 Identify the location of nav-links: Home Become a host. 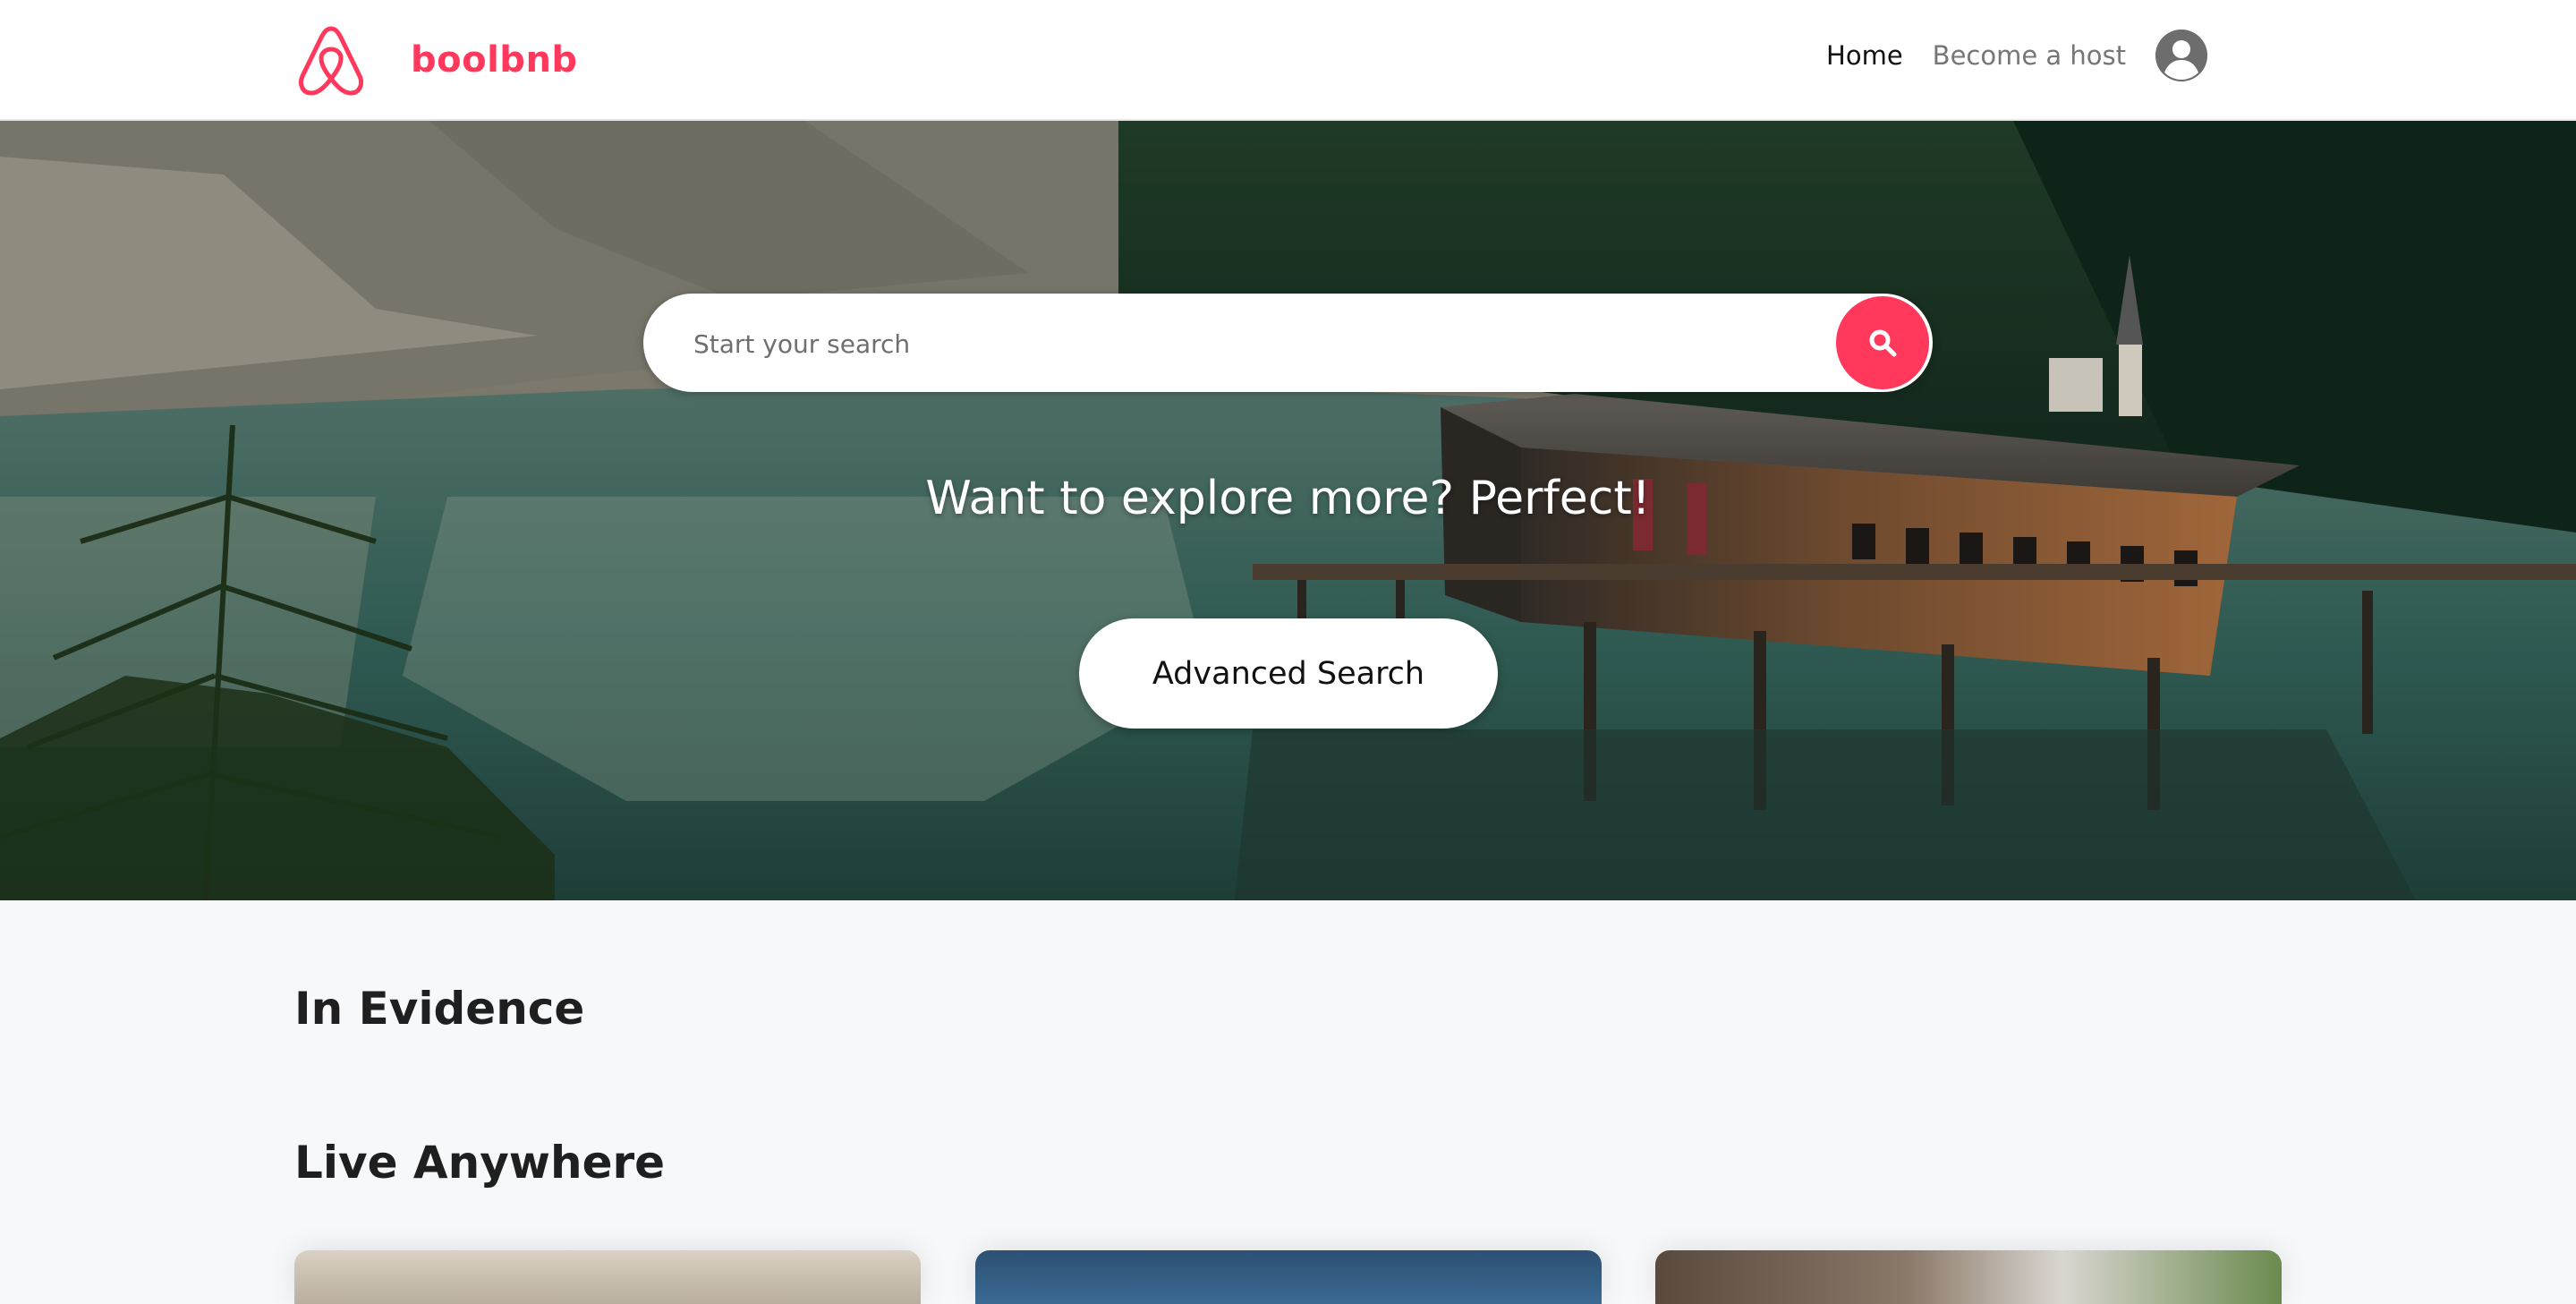
(2002, 55).